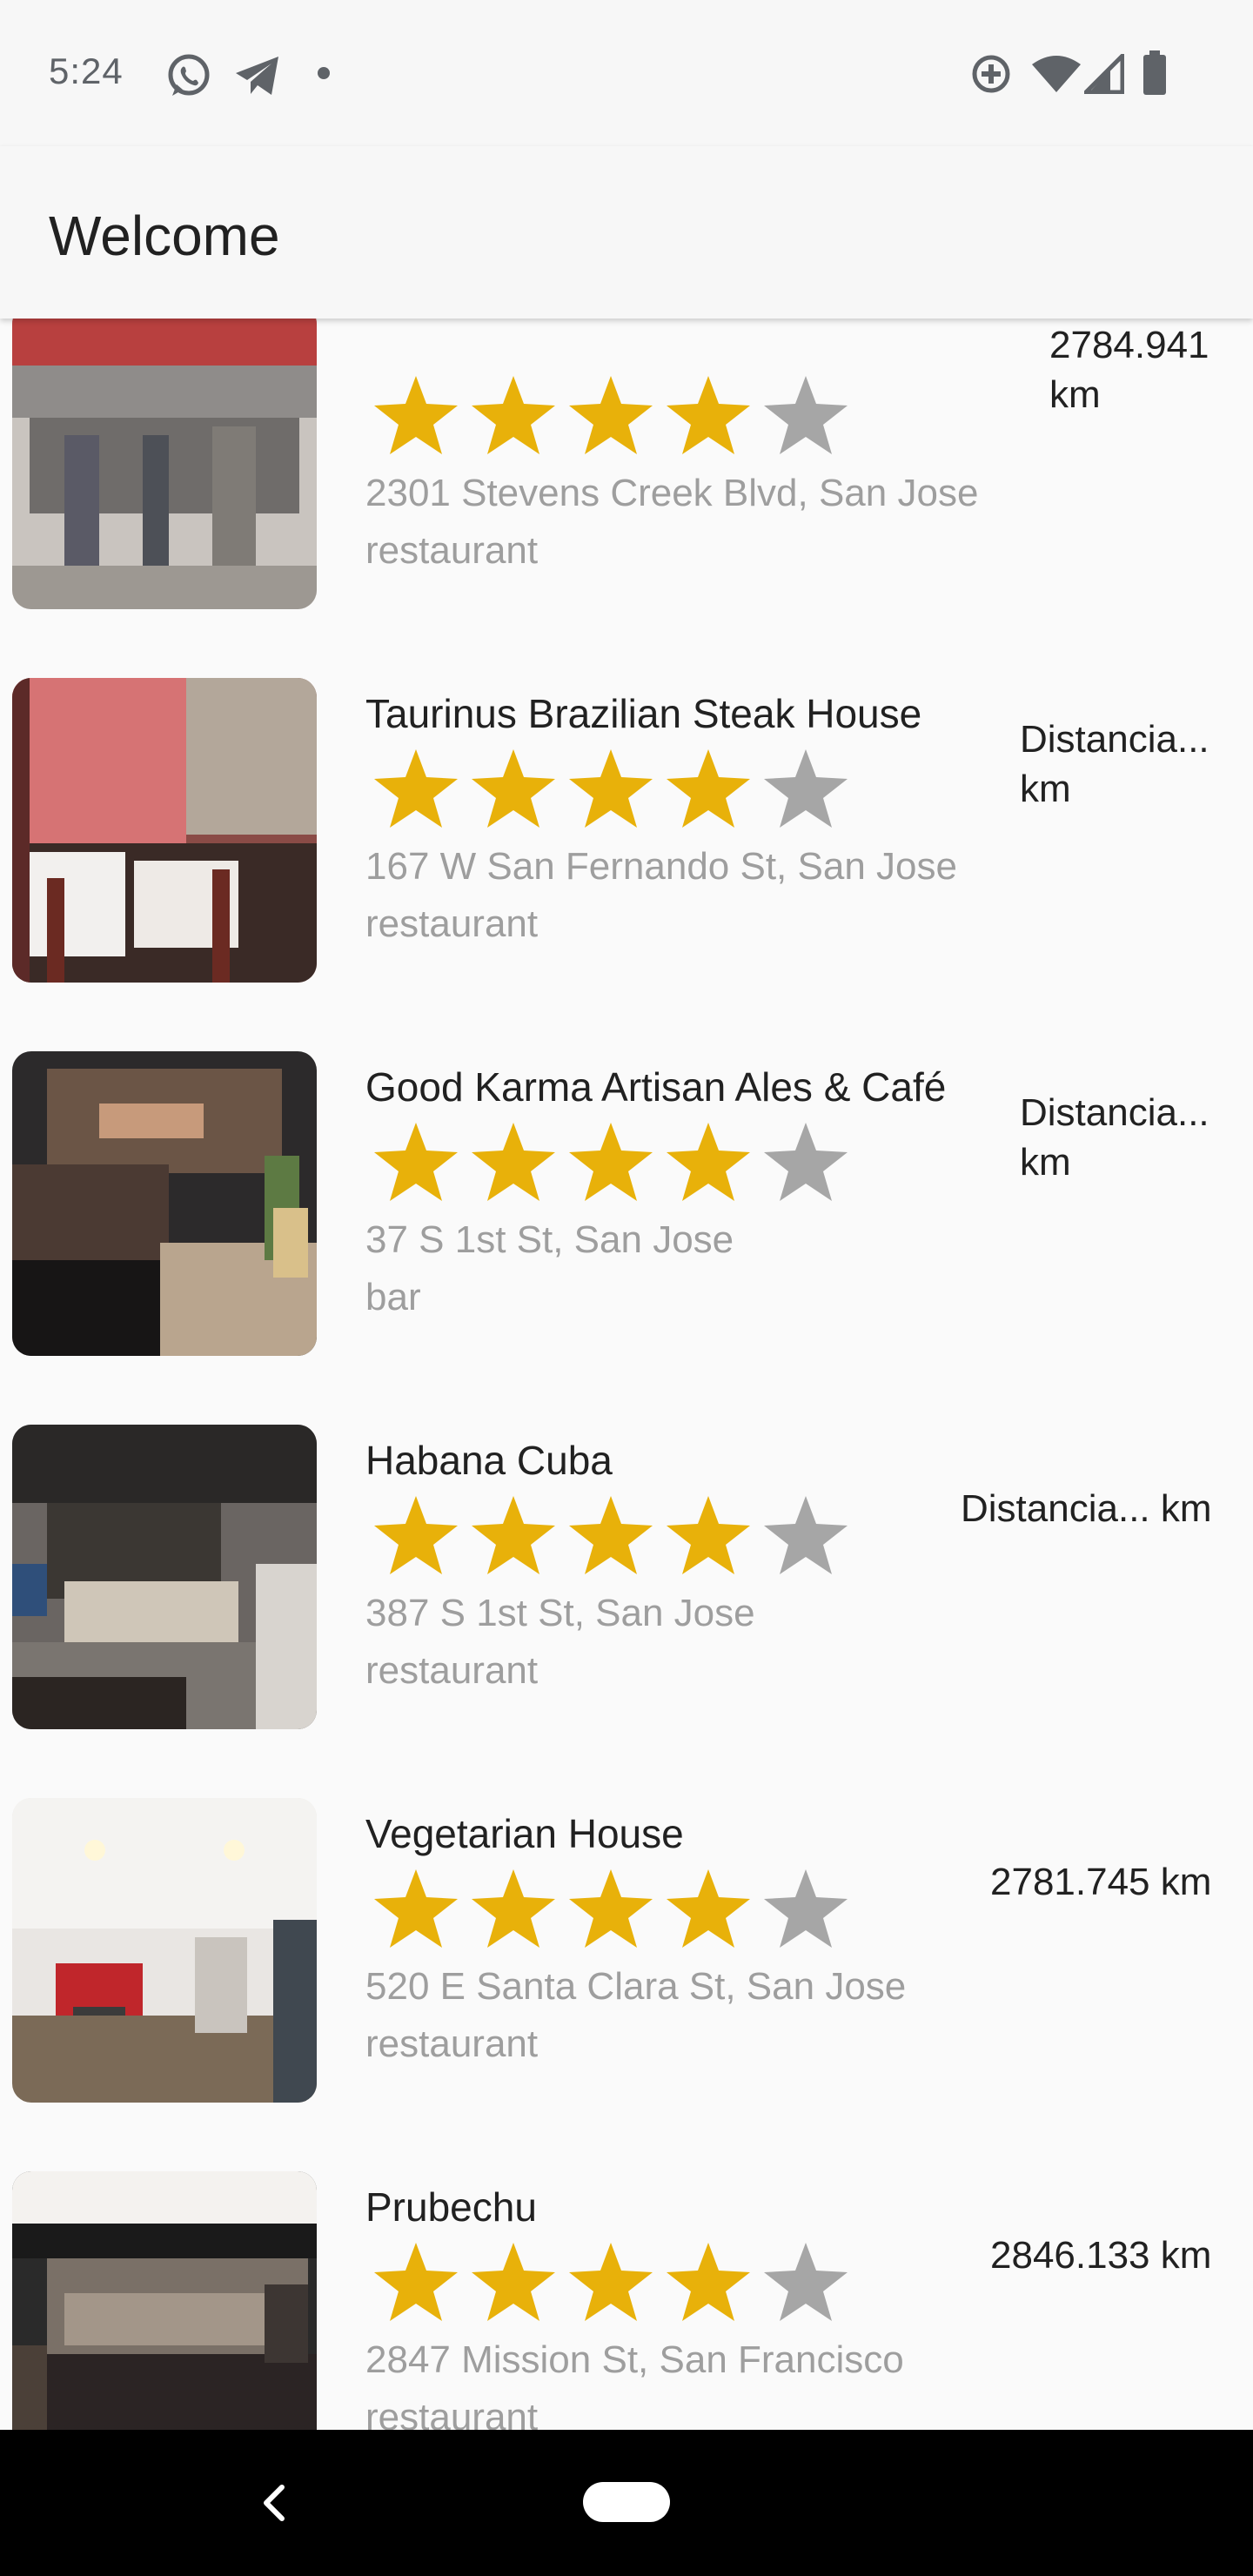 The image size is (1253, 2576). I want to click on place-address: 520 E Santa Clara St, San Jose, so click(636, 1986).